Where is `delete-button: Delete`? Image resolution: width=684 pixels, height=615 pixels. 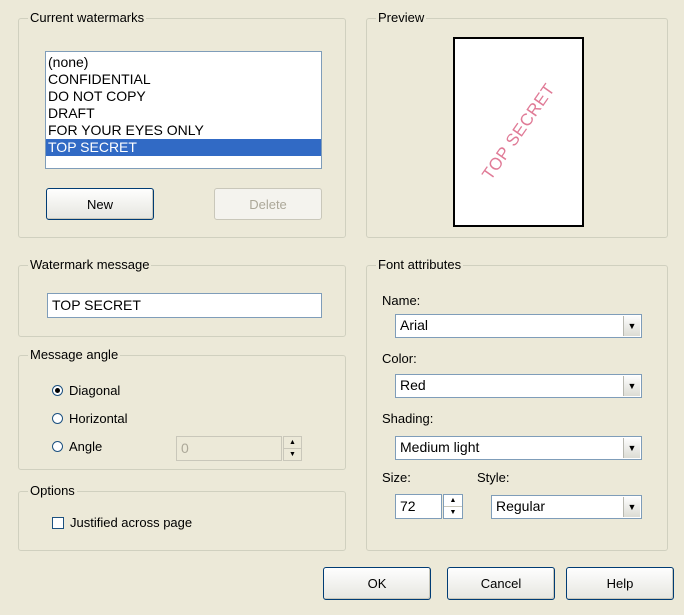 delete-button: Delete is located at coordinates (268, 204).